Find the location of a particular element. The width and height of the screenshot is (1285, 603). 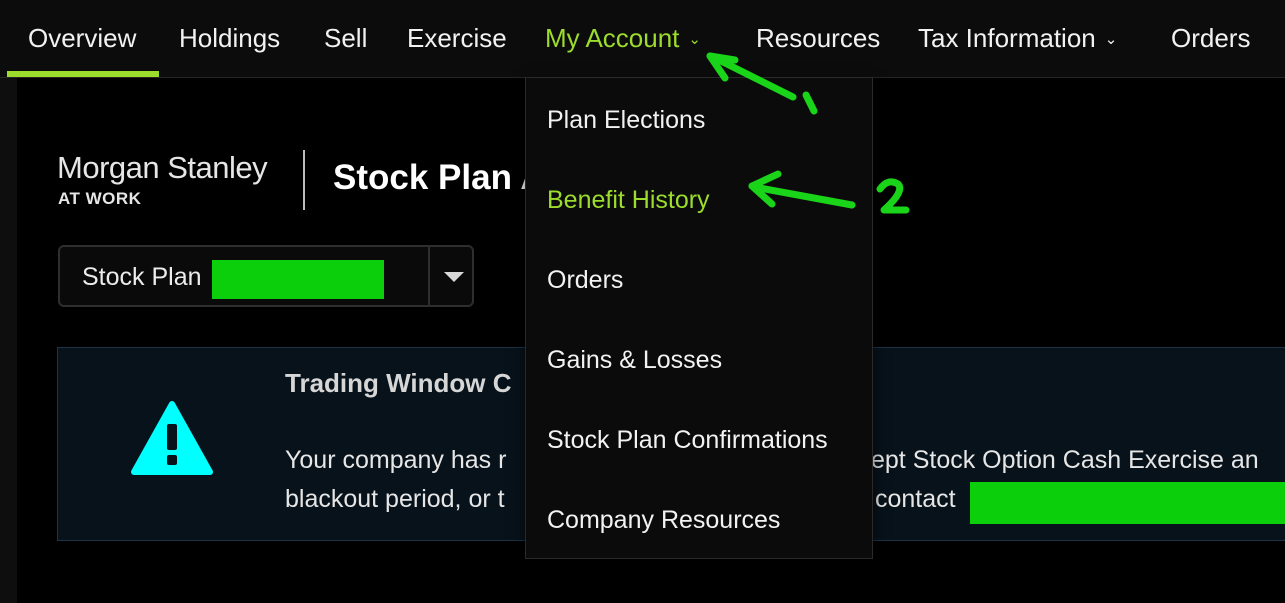

menu-item-benefit-history: Benefit History is located at coordinates (628, 200).